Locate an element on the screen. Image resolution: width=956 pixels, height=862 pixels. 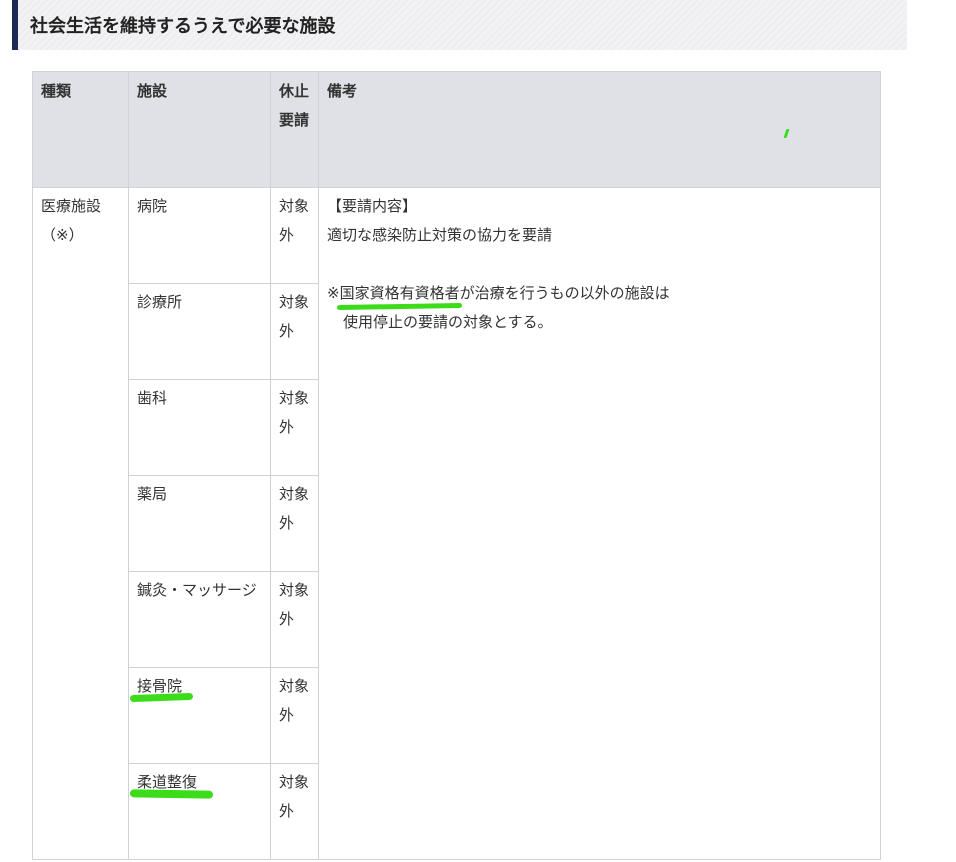
status-bonesetter: 対象外 is located at coordinates (294, 715).